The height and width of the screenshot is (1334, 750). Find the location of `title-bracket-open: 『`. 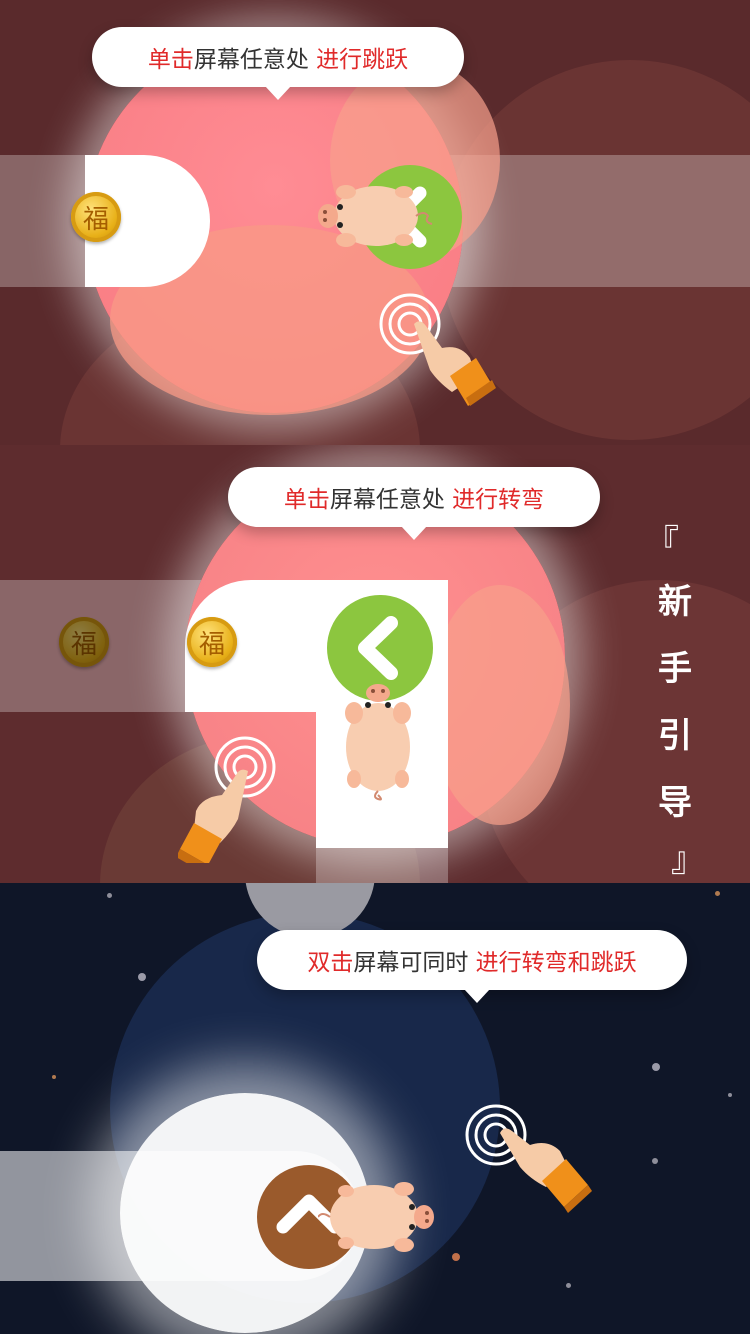

title-bracket-open: 『 is located at coordinates (662, 543).